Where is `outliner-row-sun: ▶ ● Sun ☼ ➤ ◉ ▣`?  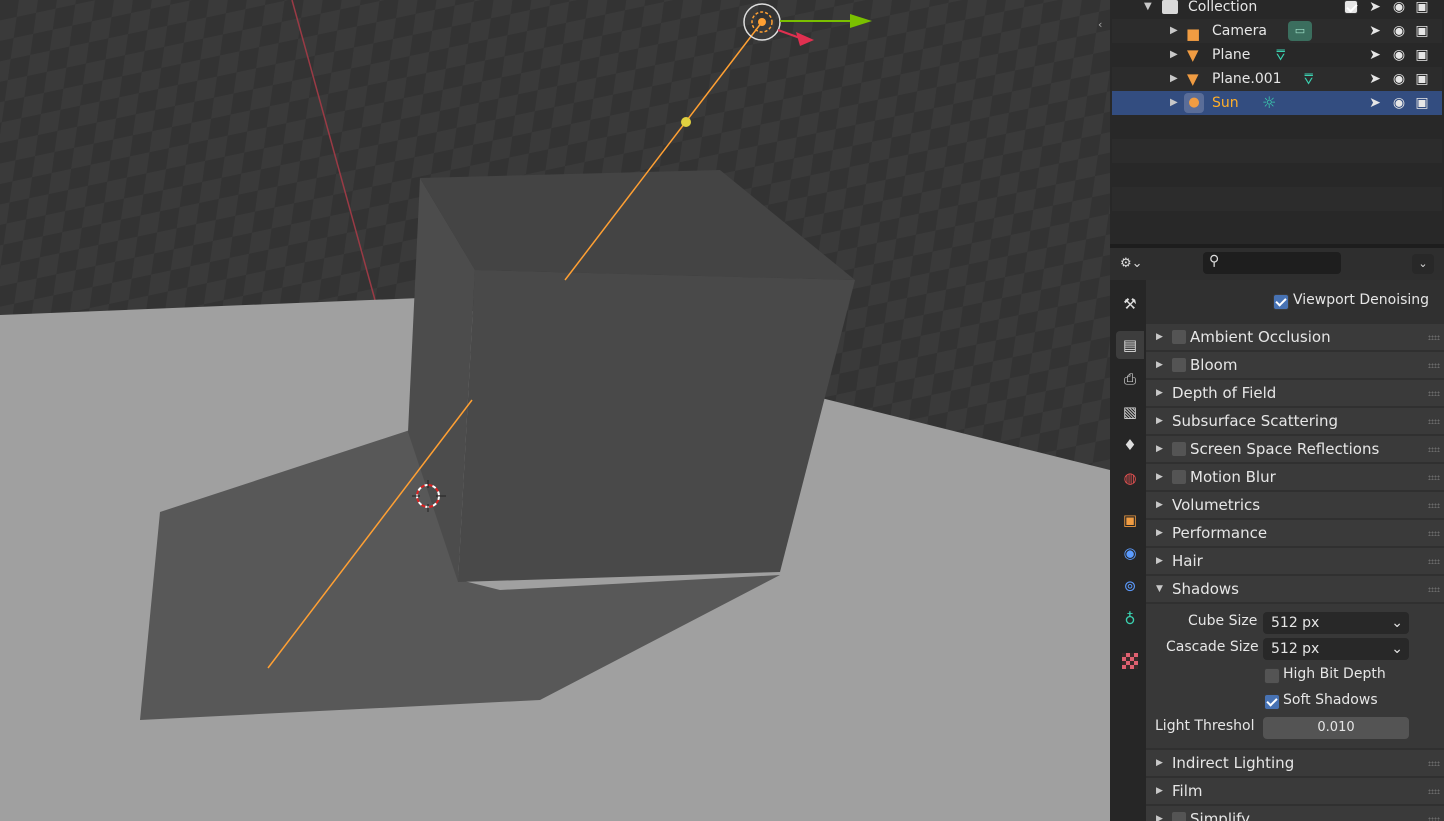 outliner-row-sun: ▶ ● Sun ☼ ➤ ◉ ▣ is located at coordinates (1277, 103).